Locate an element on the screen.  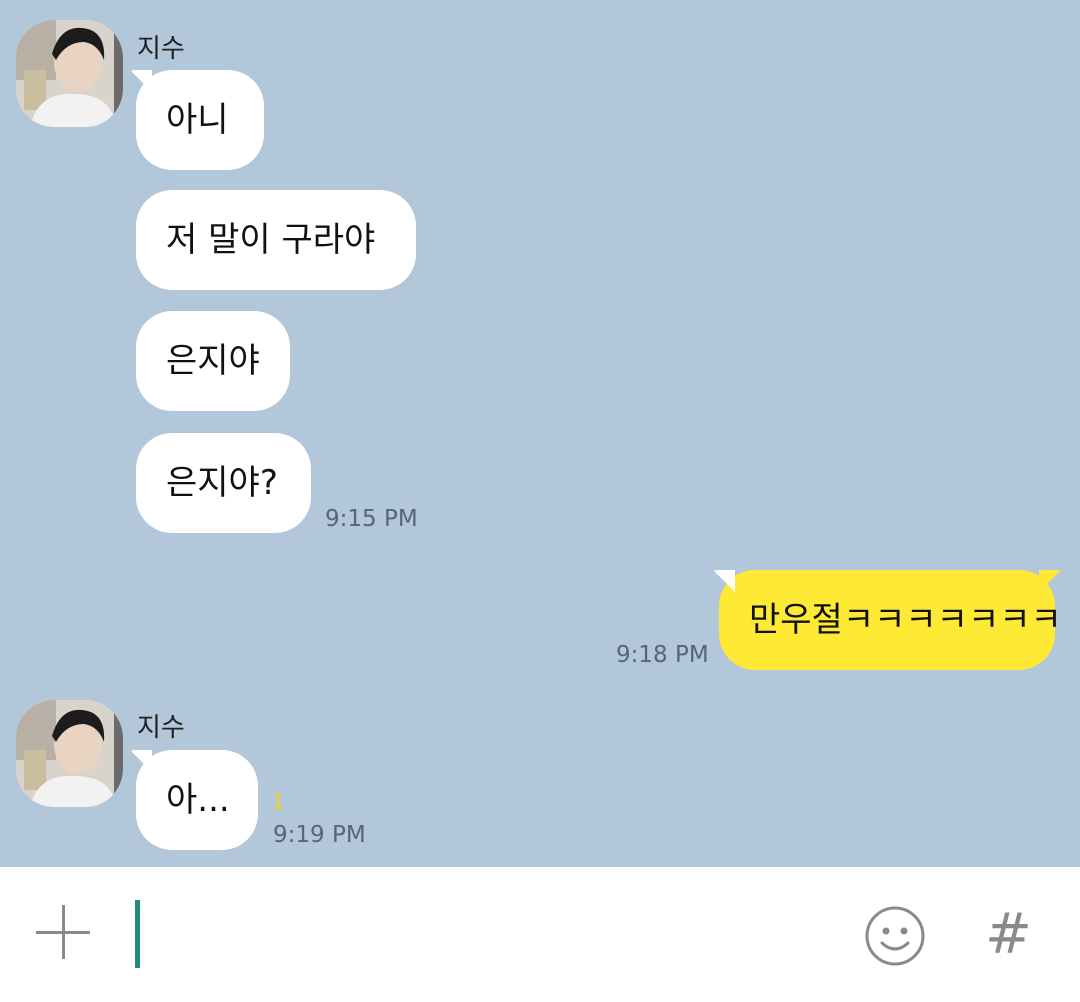
emoji-icon is located at coordinates (895, 936).